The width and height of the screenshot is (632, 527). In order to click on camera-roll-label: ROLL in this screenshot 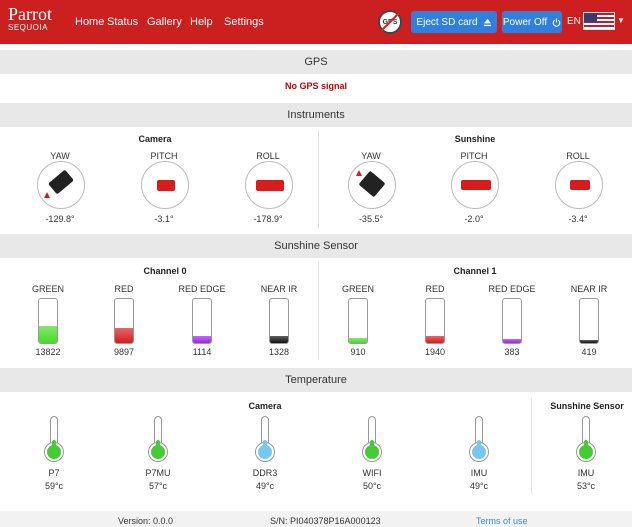, I will do `click(268, 156)`.